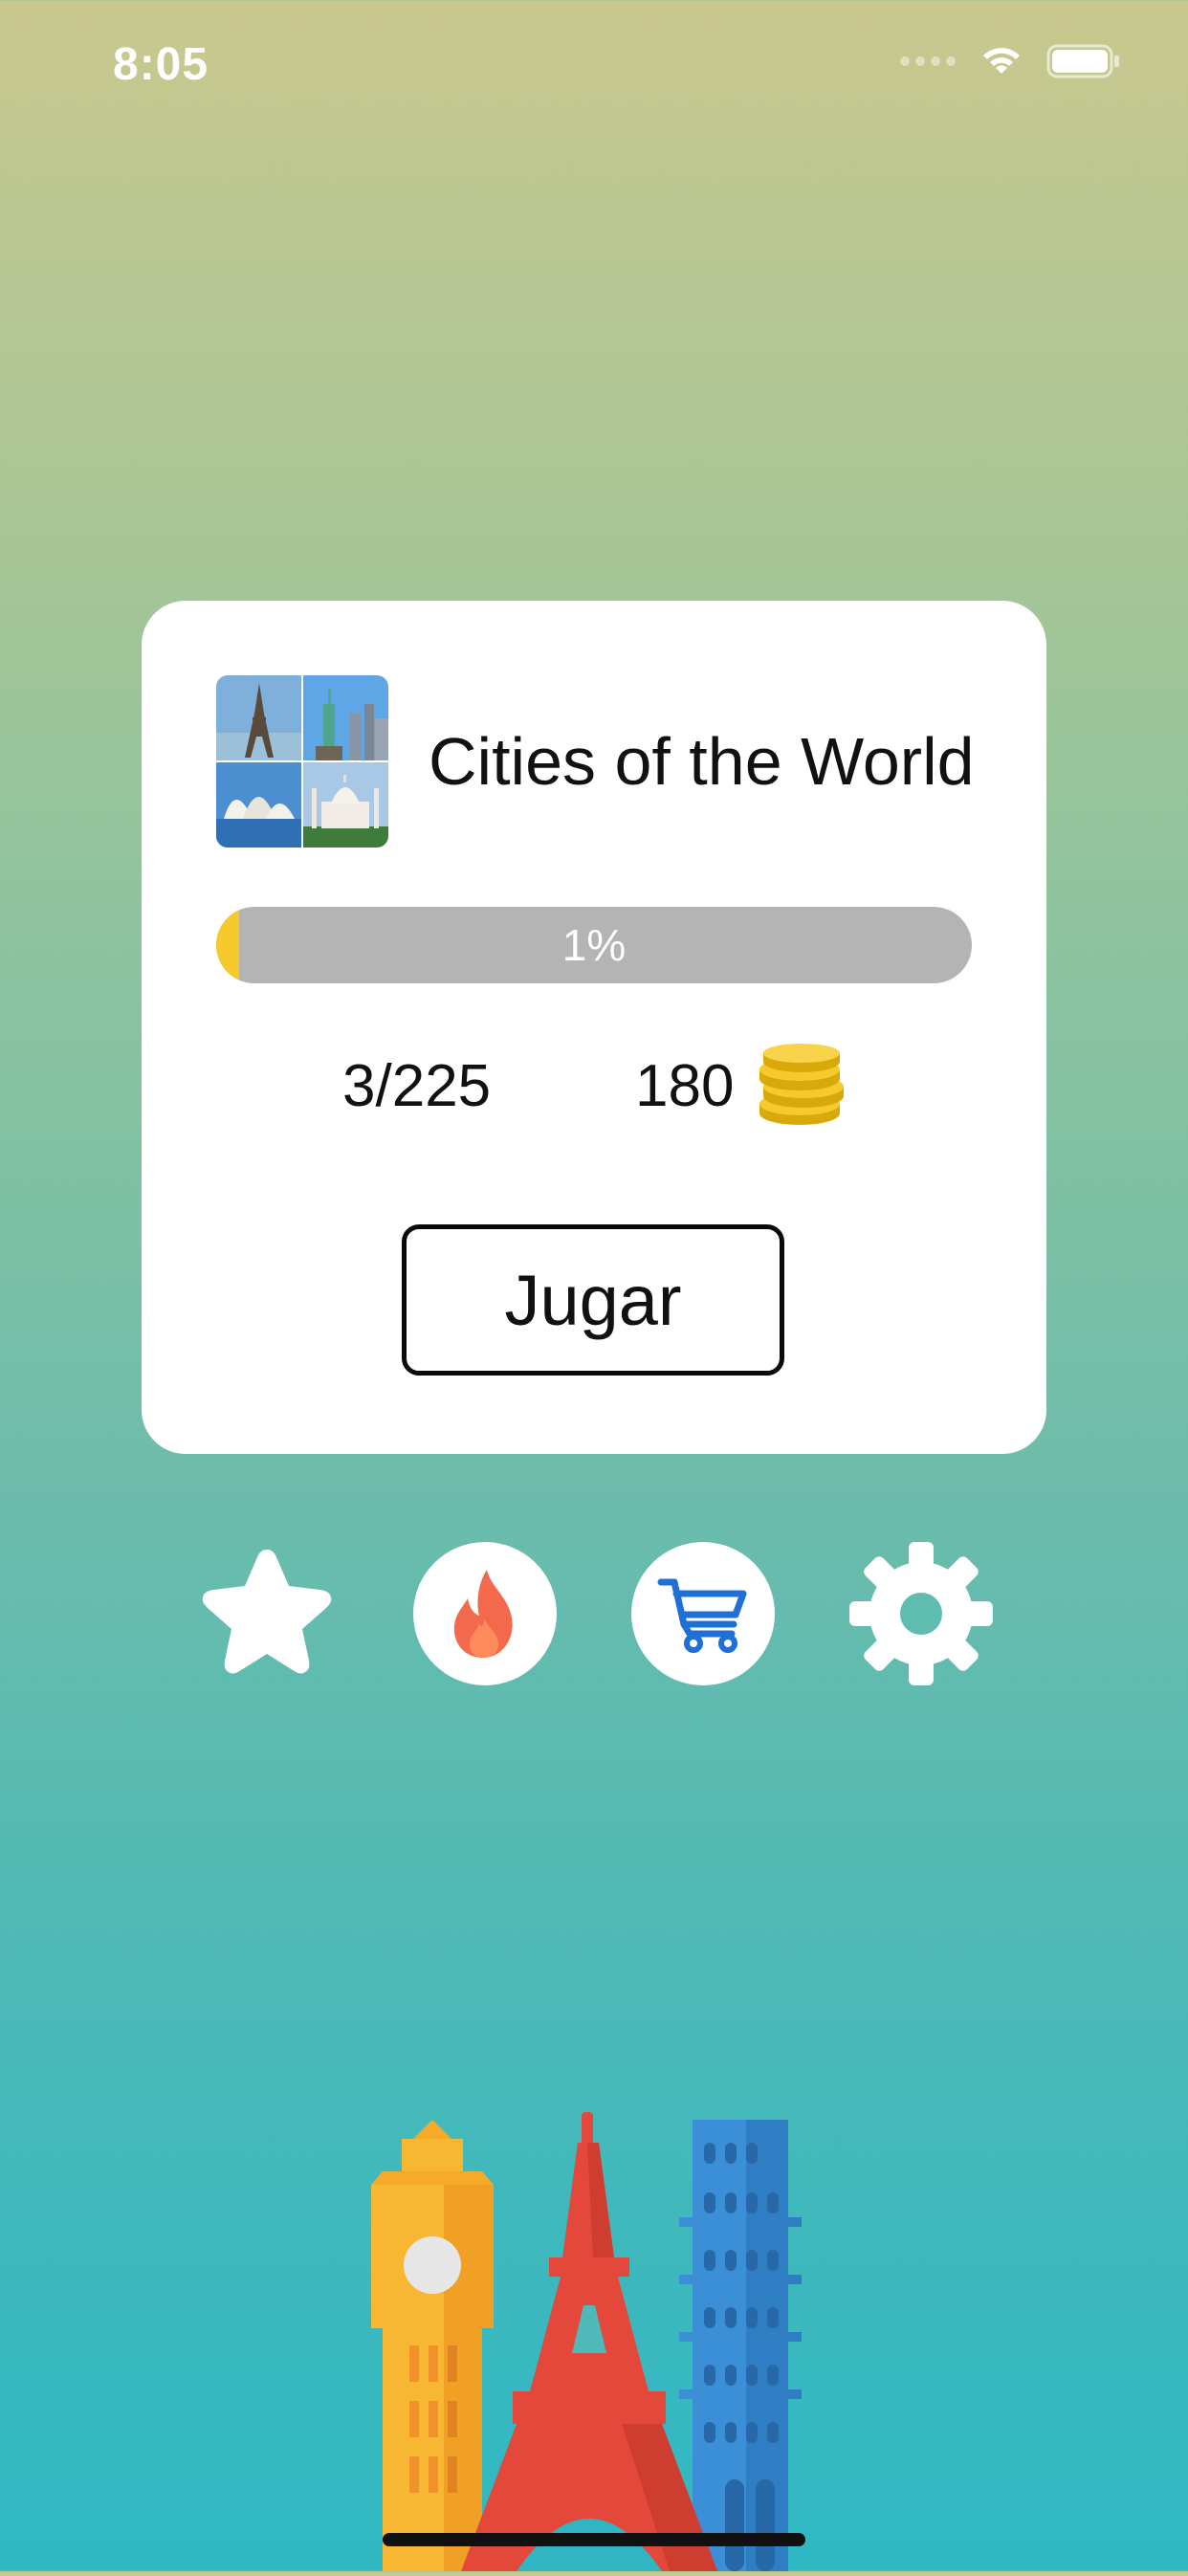 The height and width of the screenshot is (2576, 1188). What do you see at coordinates (702, 761) in the screenshot?
I see `pack-title: Cities of the World` at bounding box center [702, 761].